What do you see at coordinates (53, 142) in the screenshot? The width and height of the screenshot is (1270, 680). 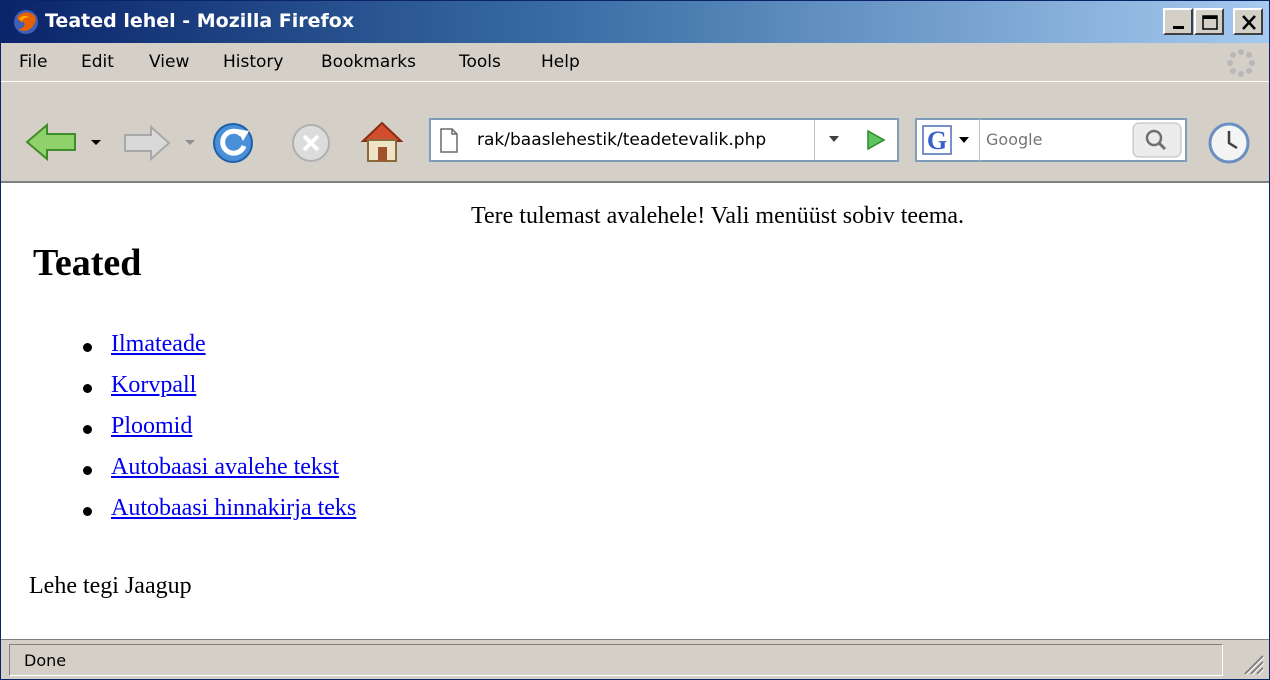 I see `back-arrow-icon` at bounding box center [53, 142].